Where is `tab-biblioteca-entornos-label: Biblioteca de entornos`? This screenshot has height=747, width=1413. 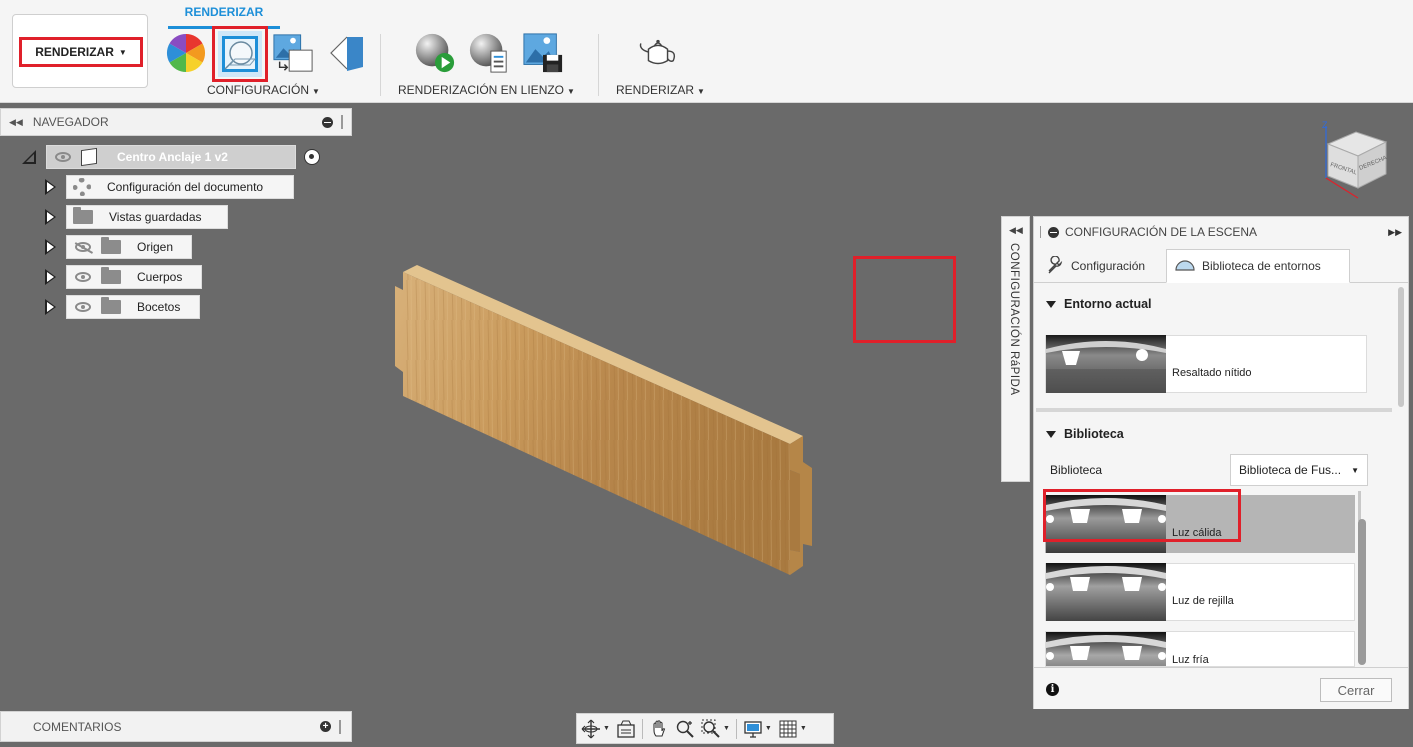
tab-biblioteca-entornos-label: Biblioteca de entornos is located at coordinates (1261, 266).